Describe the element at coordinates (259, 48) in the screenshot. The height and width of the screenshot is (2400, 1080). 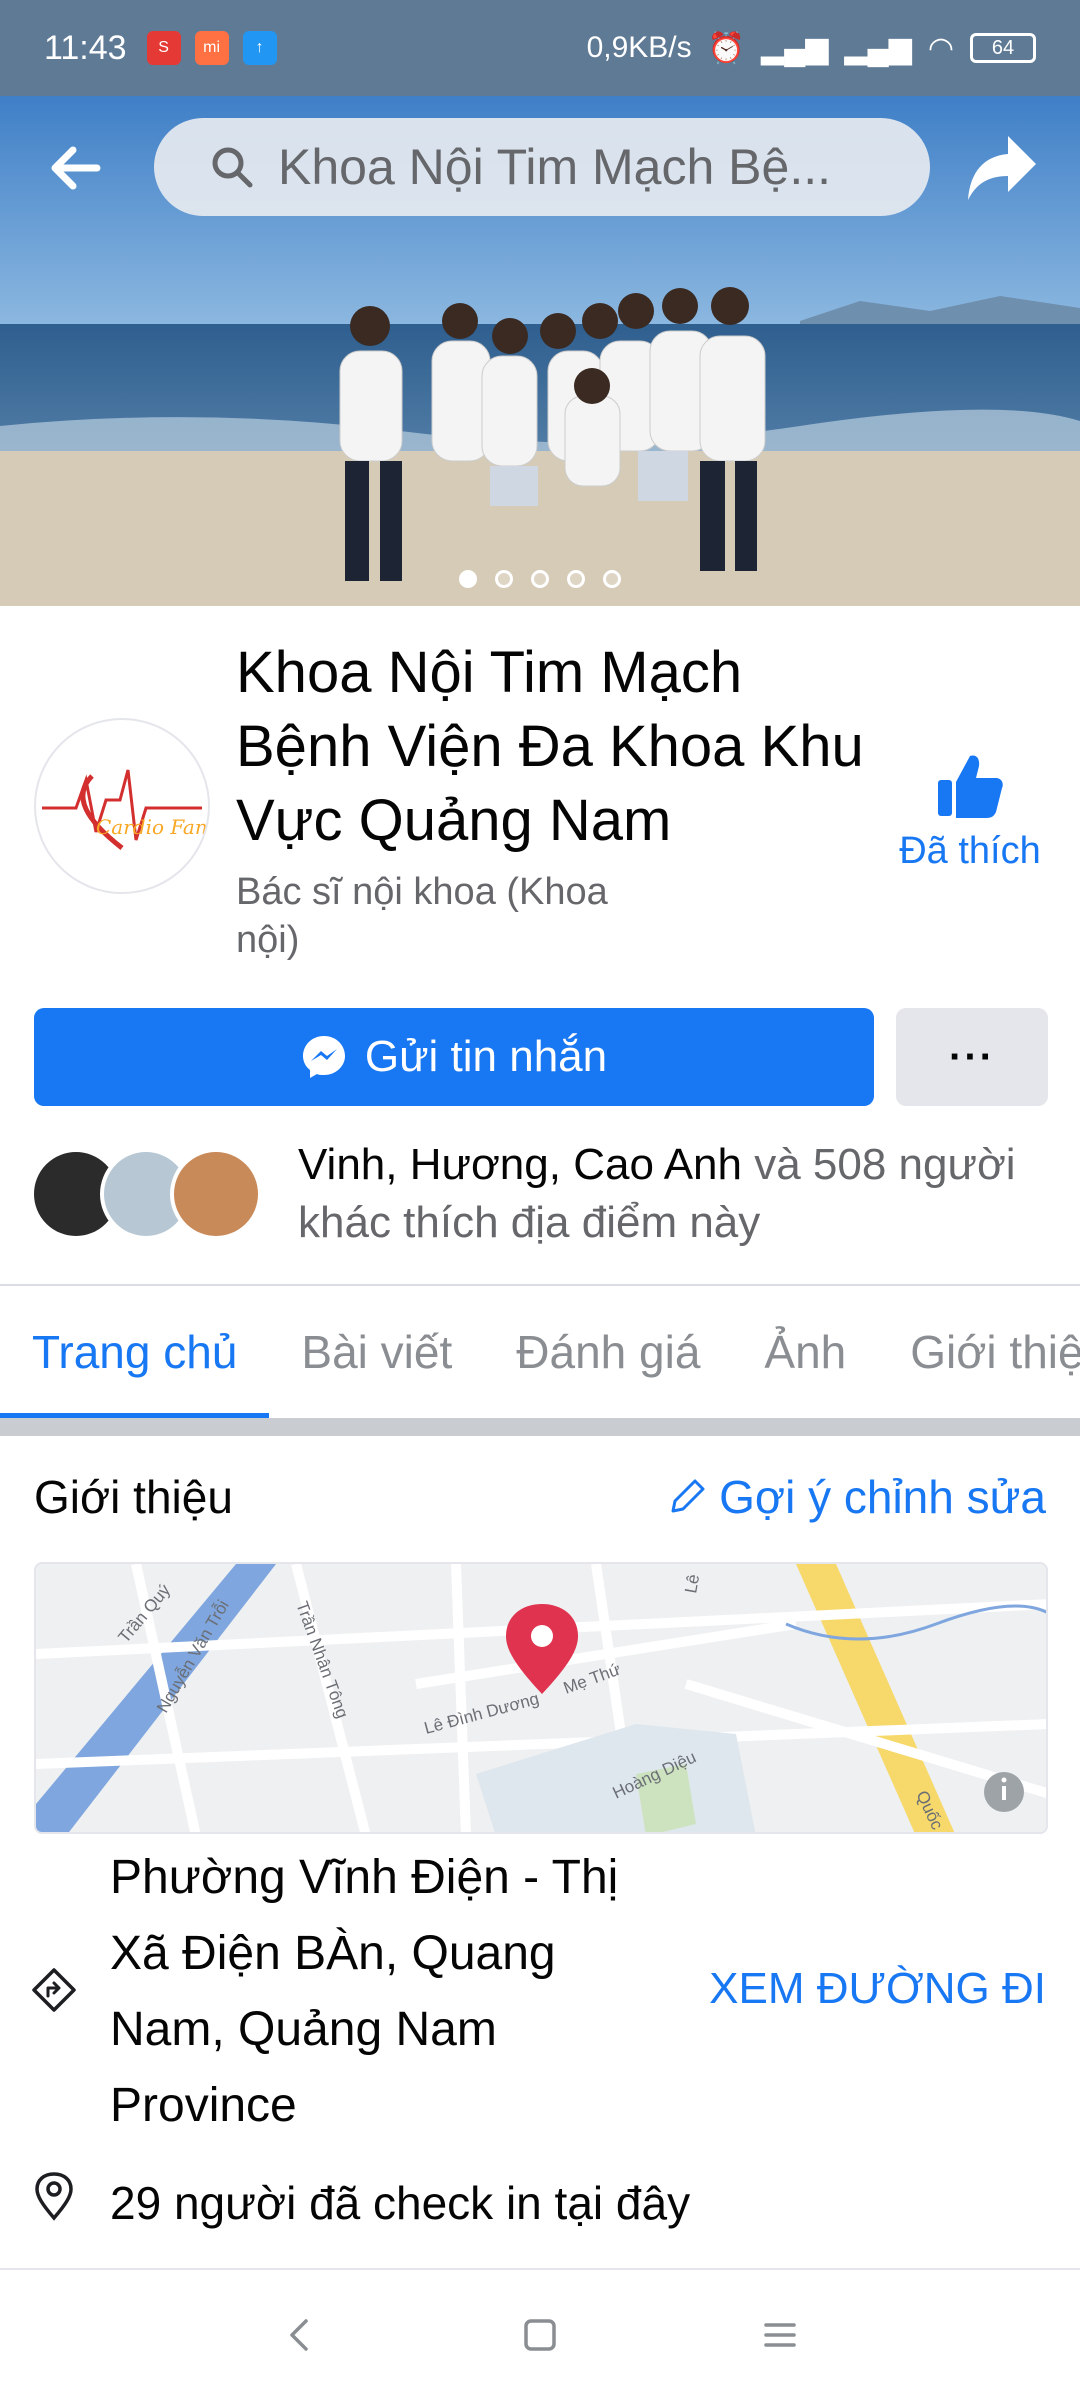
I see `upload-app-icon: ↑` at that location.